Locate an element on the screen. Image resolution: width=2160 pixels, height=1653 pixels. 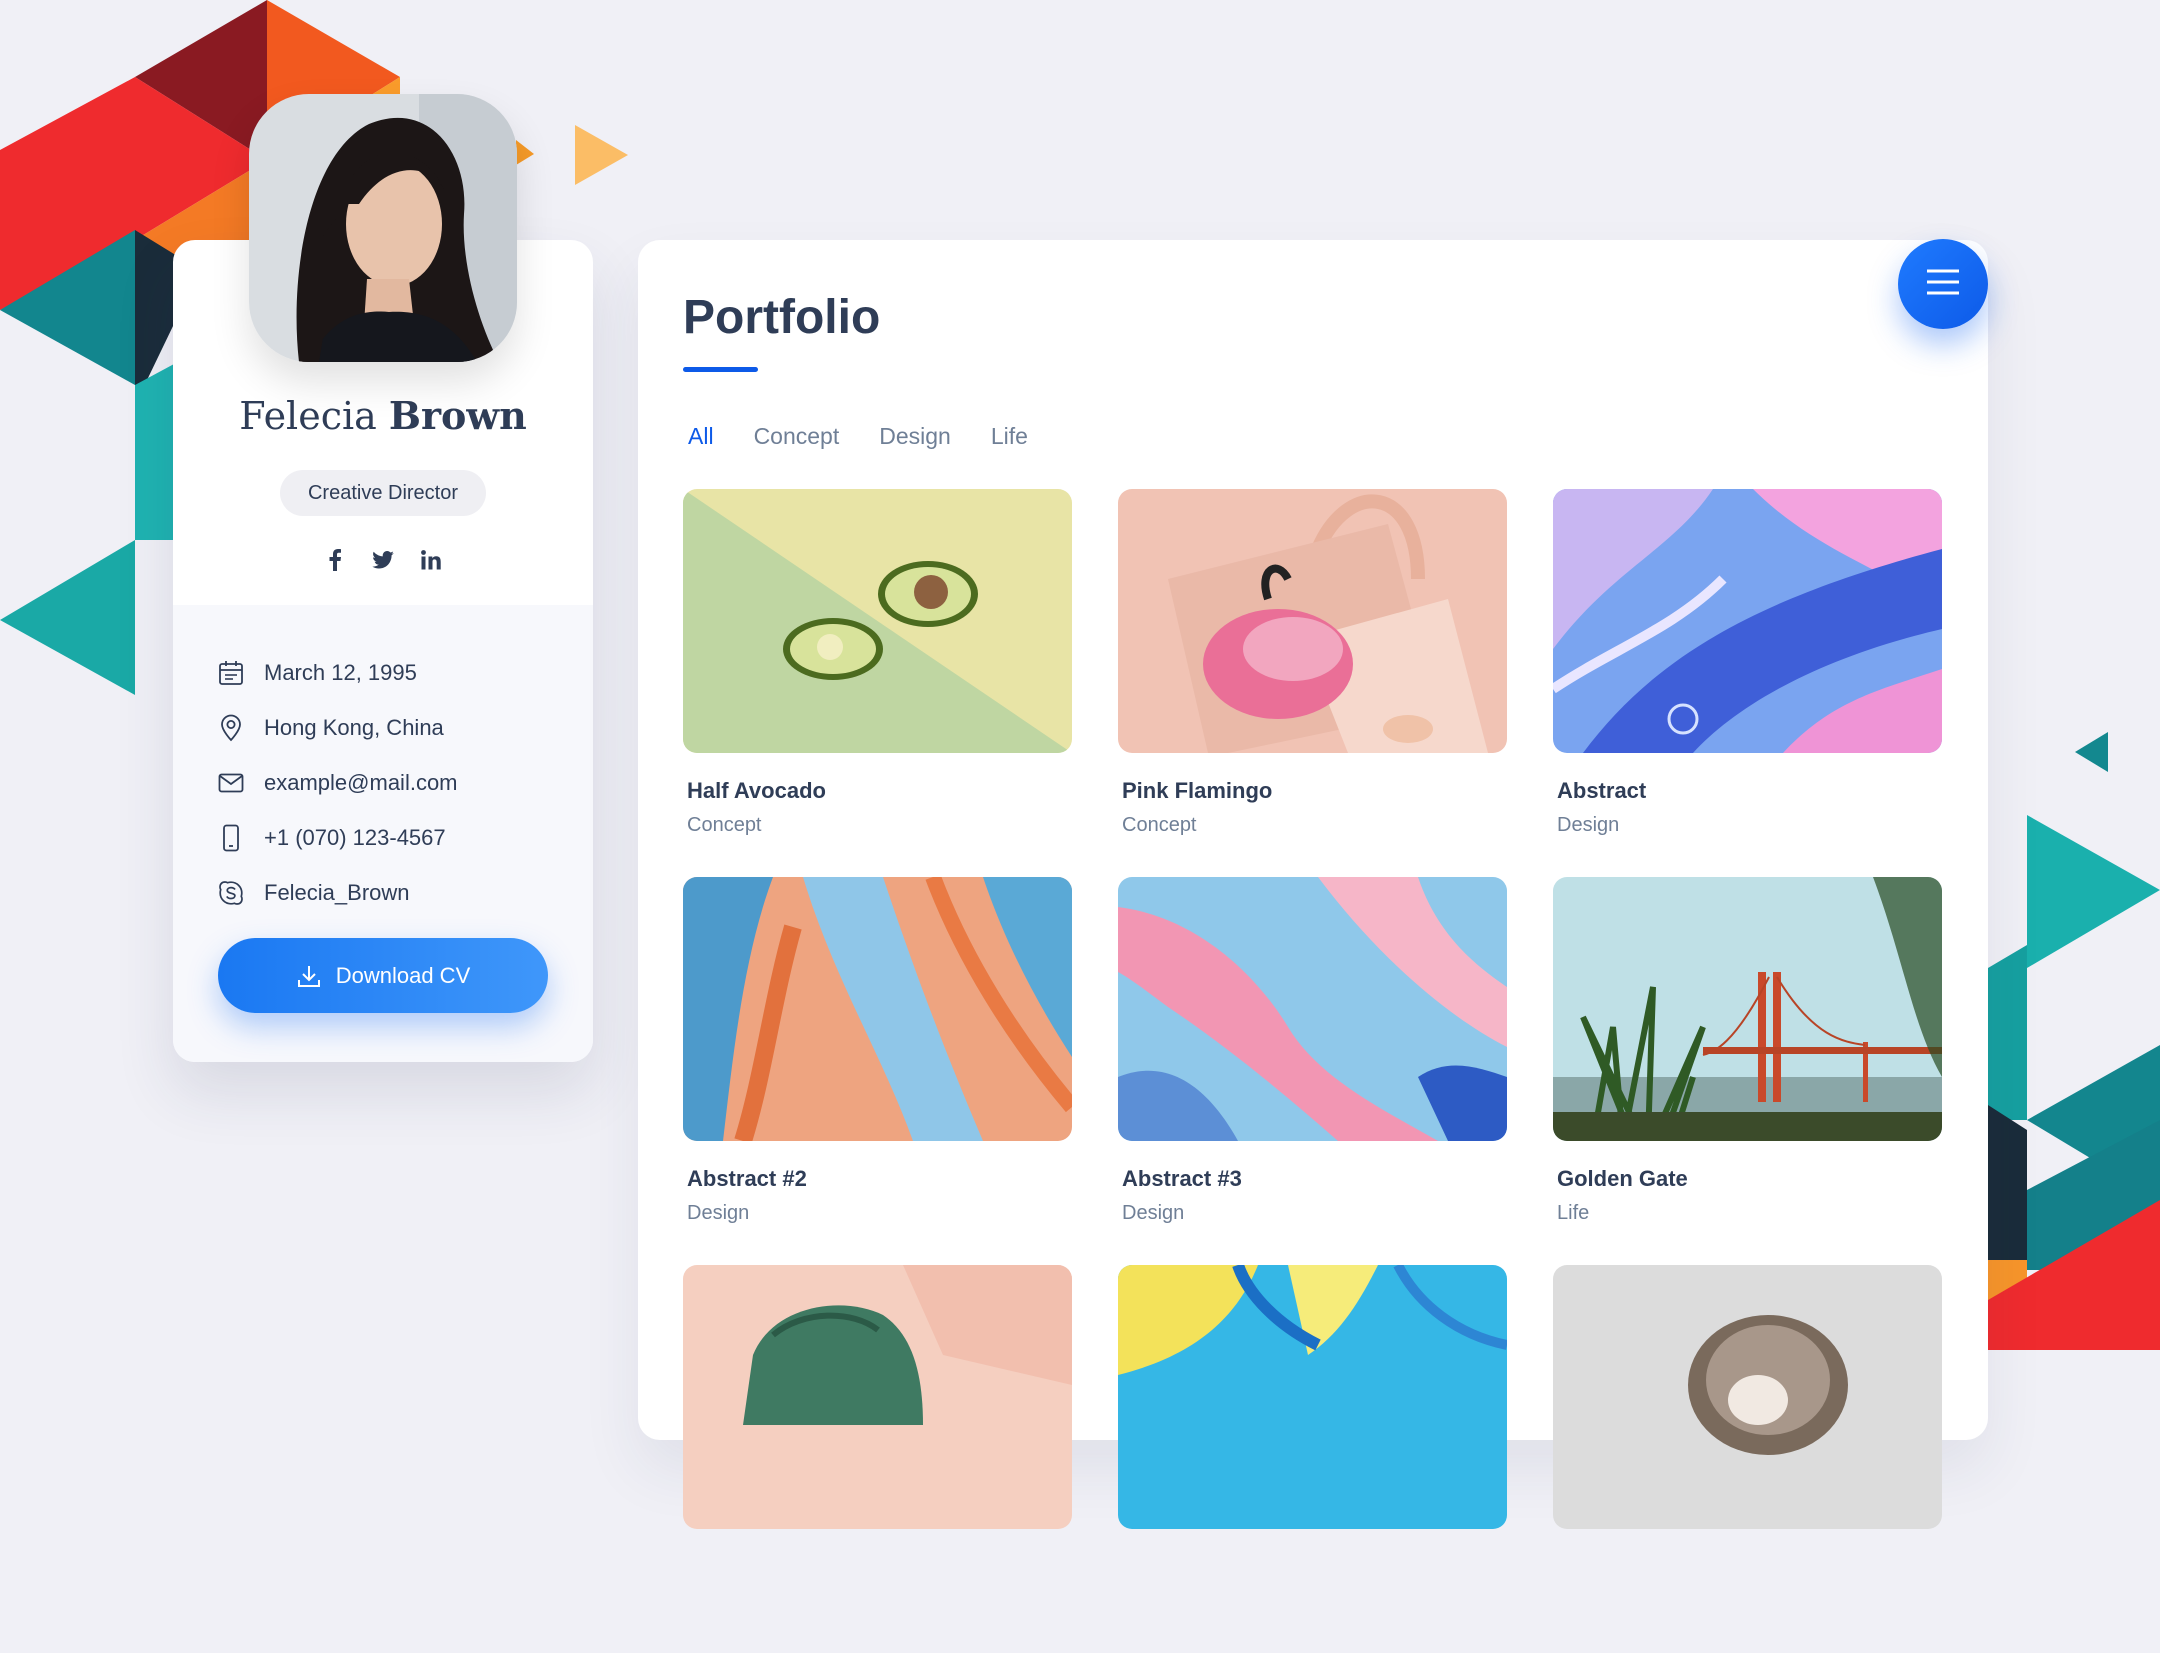
social-links is located at coordinates (383, 560).